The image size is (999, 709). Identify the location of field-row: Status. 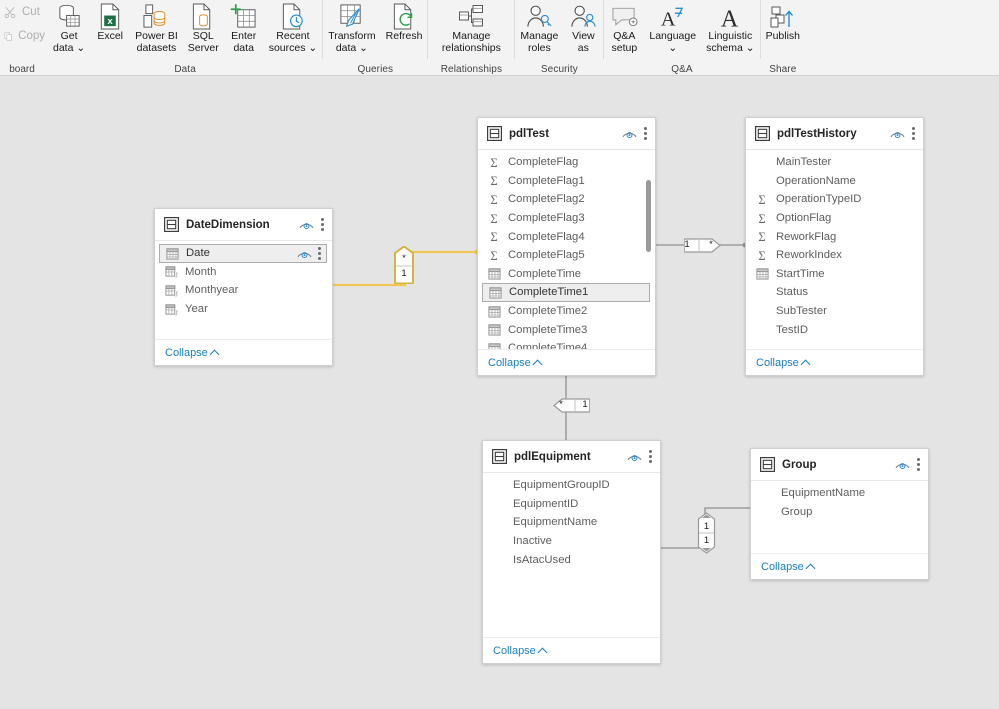
(834, 292).